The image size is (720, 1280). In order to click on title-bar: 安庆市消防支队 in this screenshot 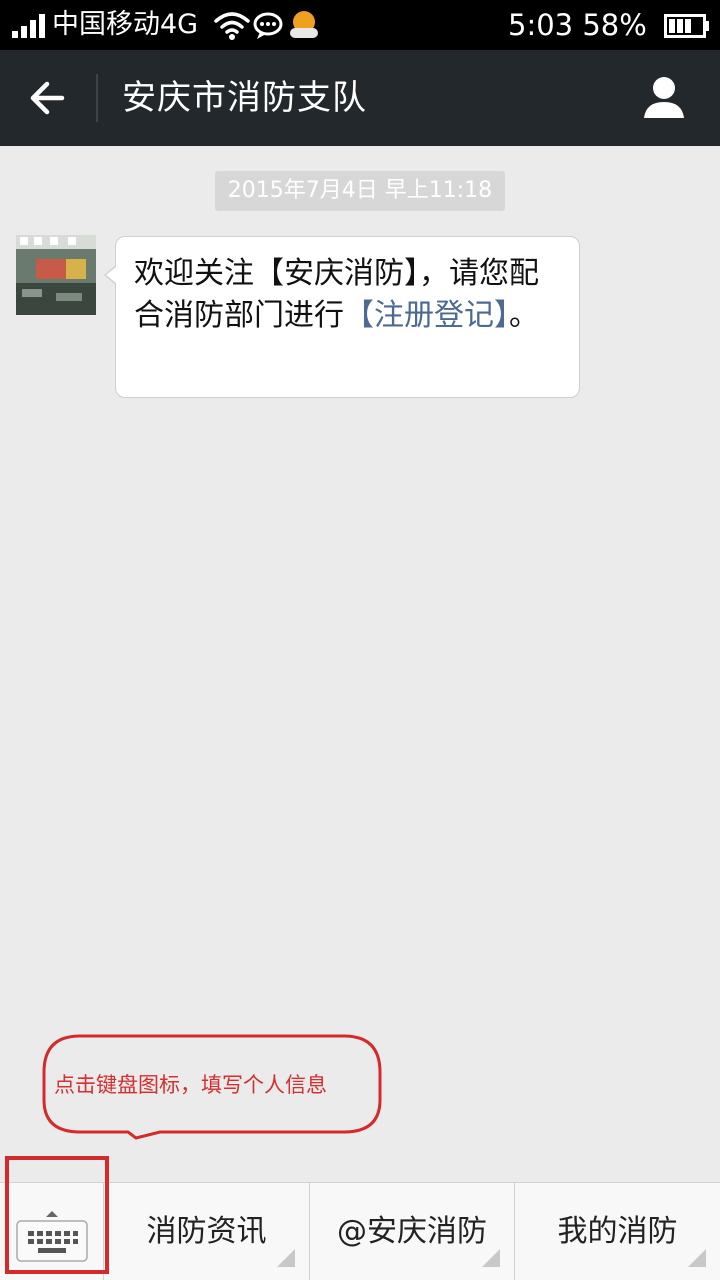, I will do `click(360, 98)`.